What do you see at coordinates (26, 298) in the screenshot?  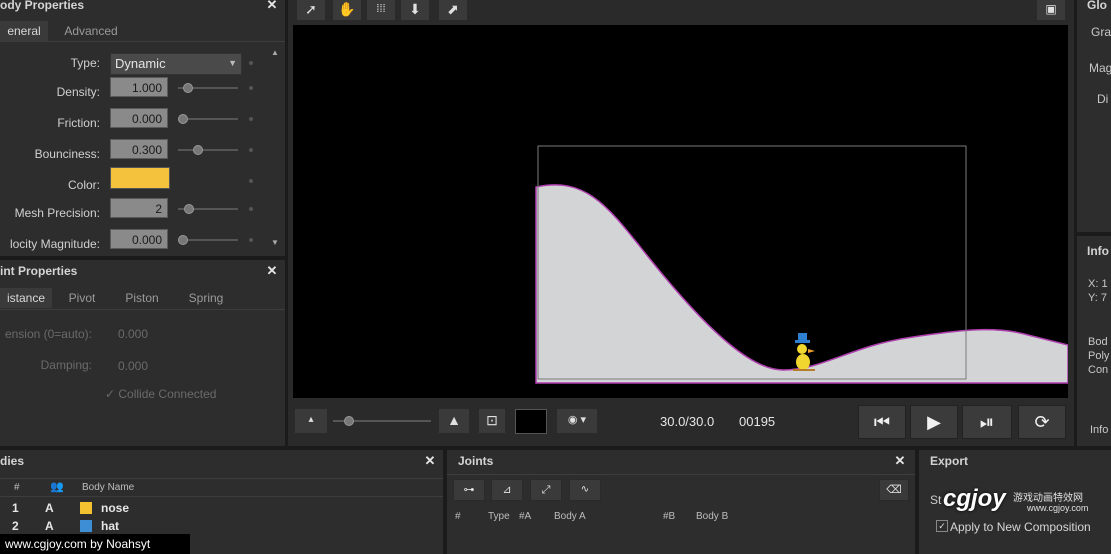 I see `tab-distance: istance` at bounding box center [26, 298].